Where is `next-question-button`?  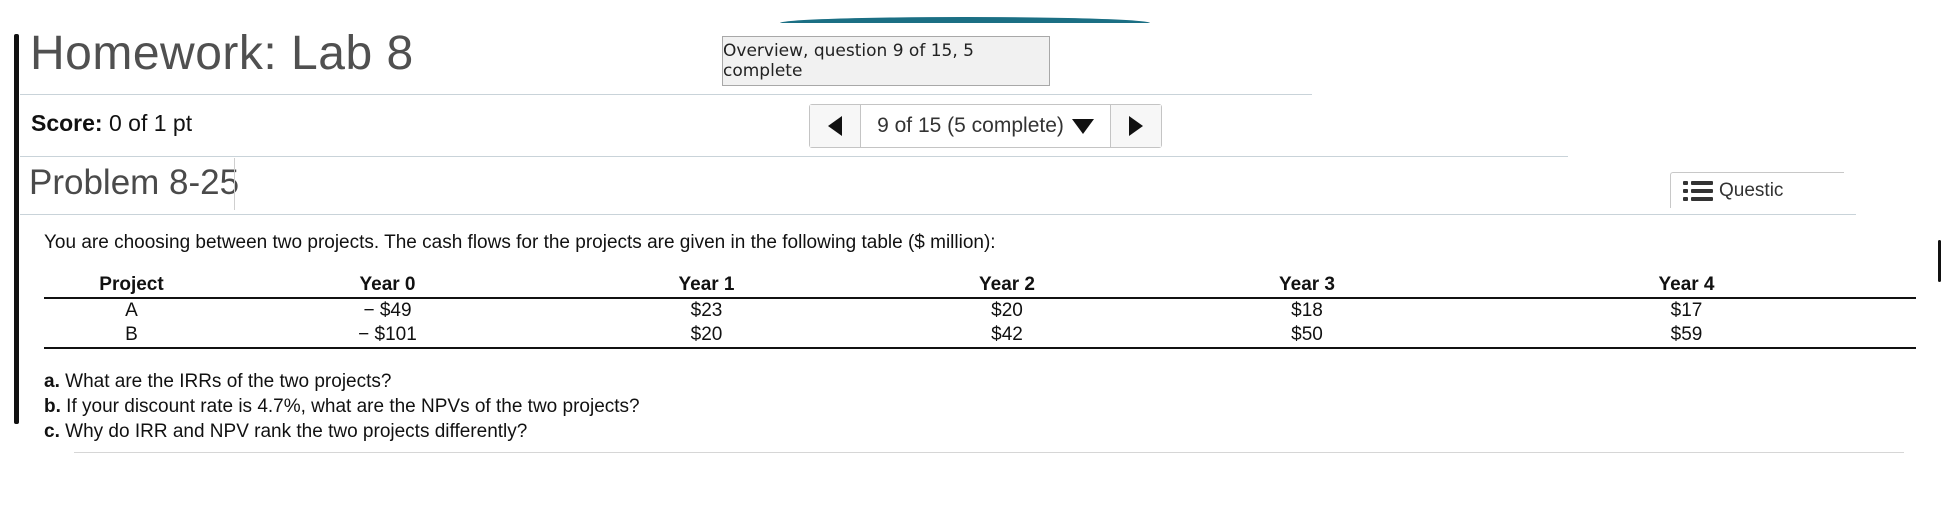 next-question-button is located at coordinates (1135, 126).